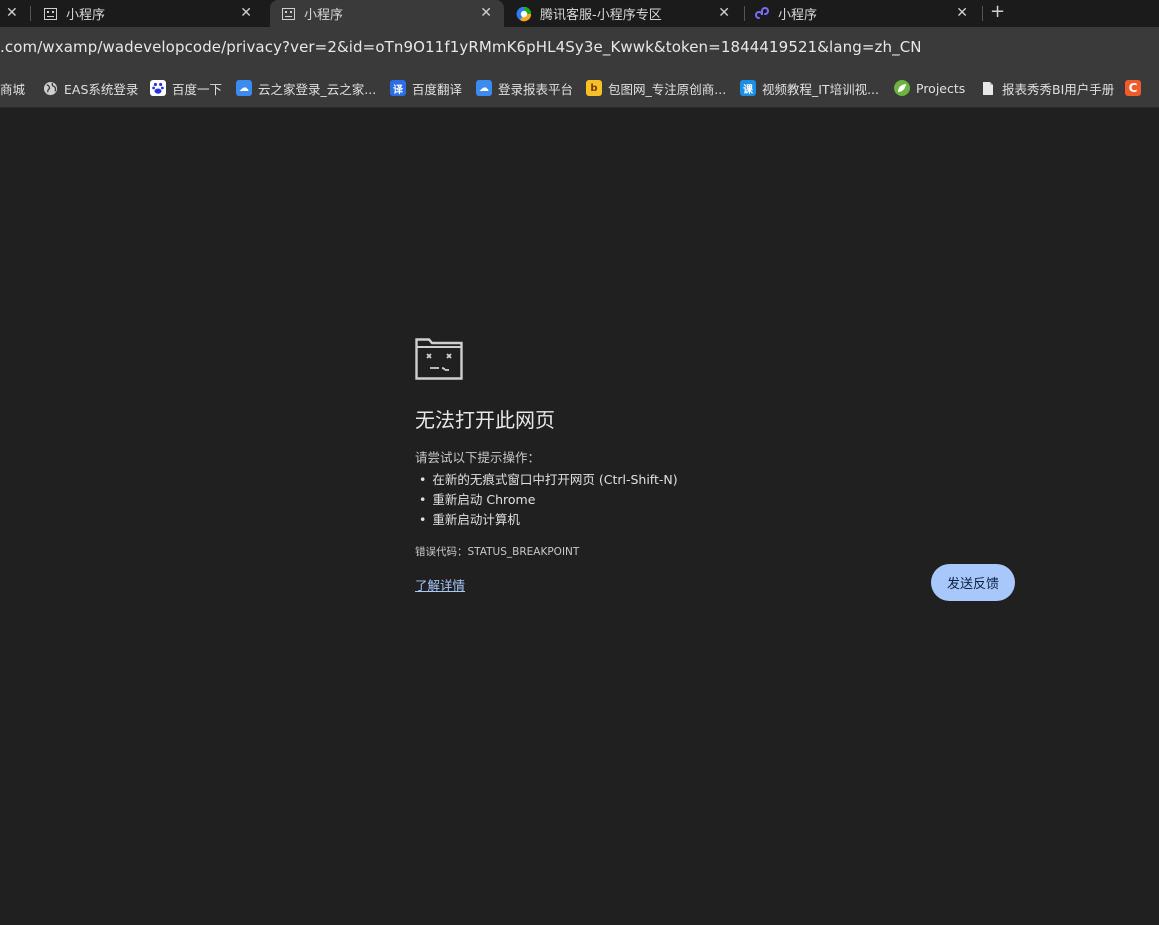  What do you see at coordinates (155, 13) in the screenshot?
I see `tab-miniprogram-1: 小程序 ✕` at bounding box center [155, 13].